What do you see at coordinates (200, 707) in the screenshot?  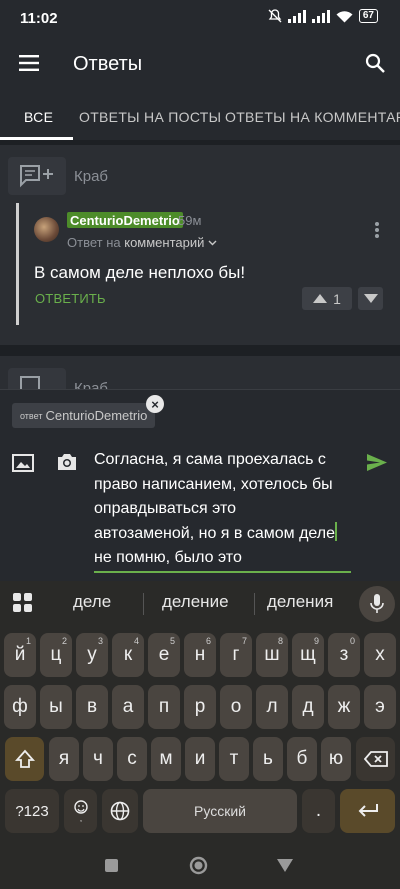 I see `key: р` at bounding box center [200, 707].